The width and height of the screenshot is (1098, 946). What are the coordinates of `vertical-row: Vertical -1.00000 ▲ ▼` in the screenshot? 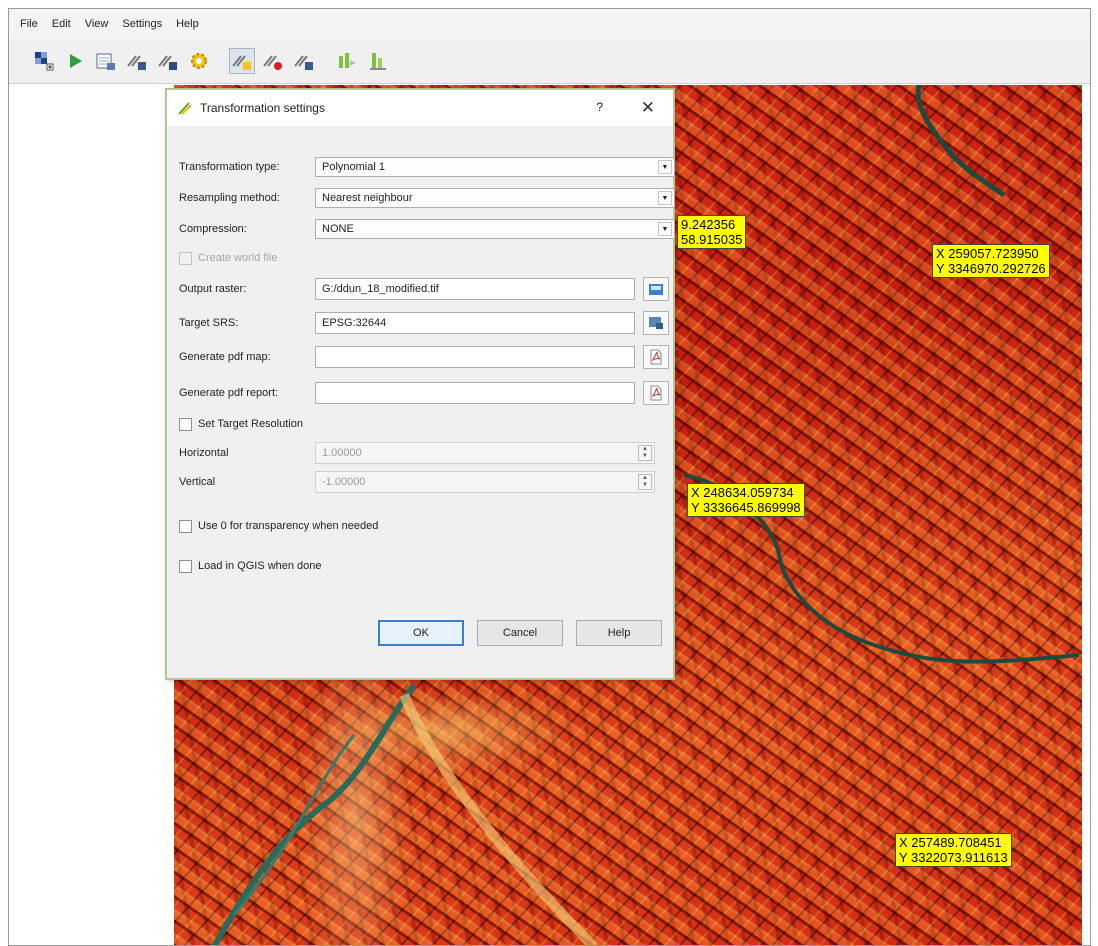 It's located at (427, 482).